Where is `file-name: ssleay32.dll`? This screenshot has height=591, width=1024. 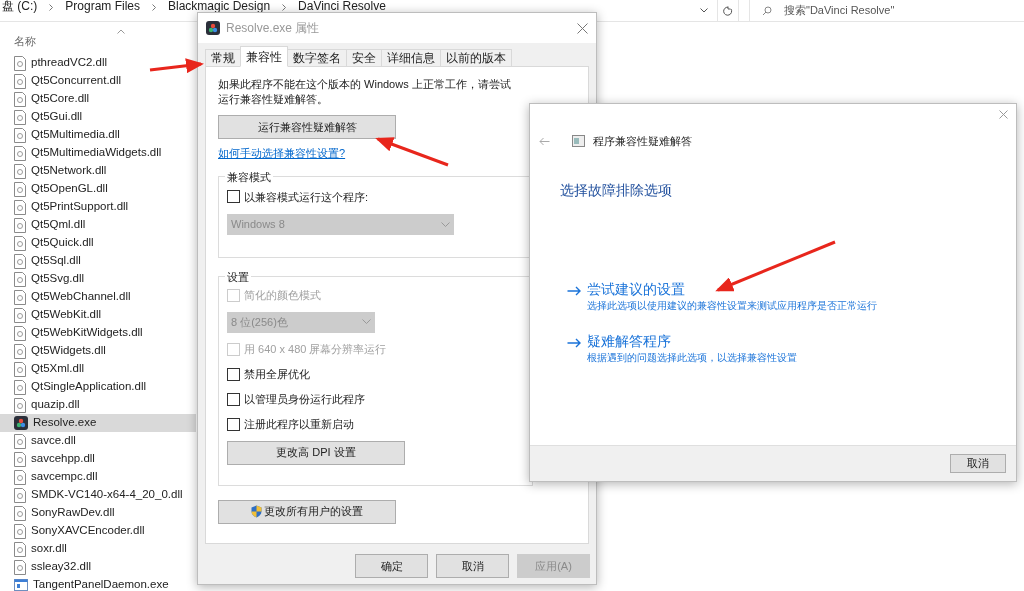 file-name: ssleay32.dll is located at coordinates (61, 567).